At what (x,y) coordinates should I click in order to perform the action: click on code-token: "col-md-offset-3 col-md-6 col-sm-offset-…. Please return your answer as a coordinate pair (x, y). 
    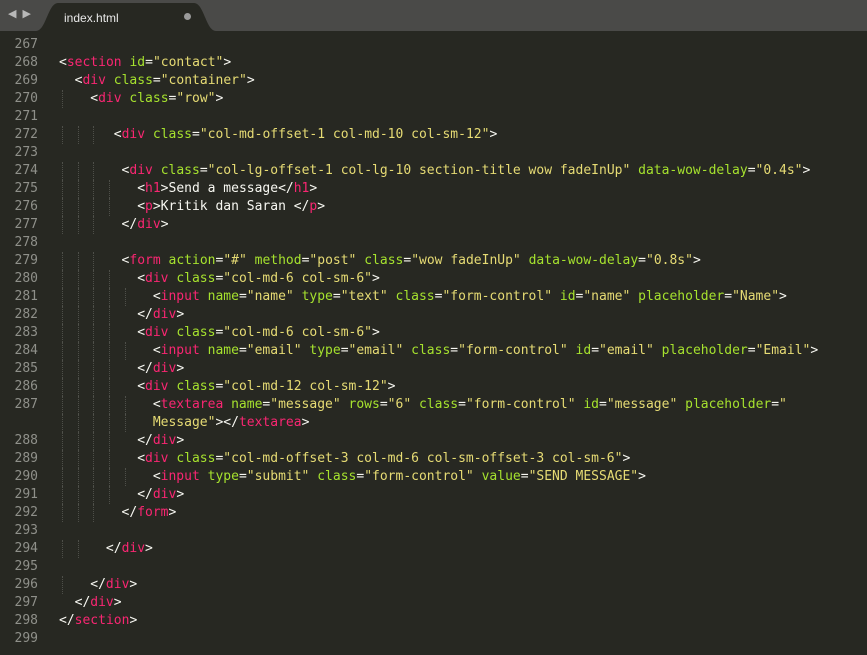
    Looking at the image, I should click on (423, 458).